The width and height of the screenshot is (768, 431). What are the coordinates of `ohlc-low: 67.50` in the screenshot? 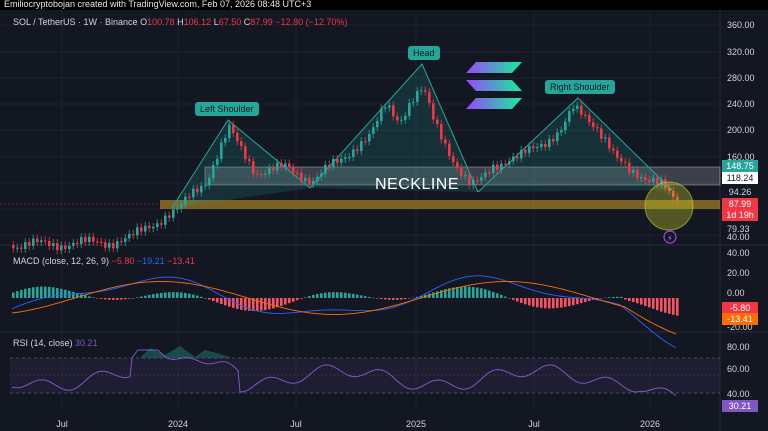 It's located at (230, 22).